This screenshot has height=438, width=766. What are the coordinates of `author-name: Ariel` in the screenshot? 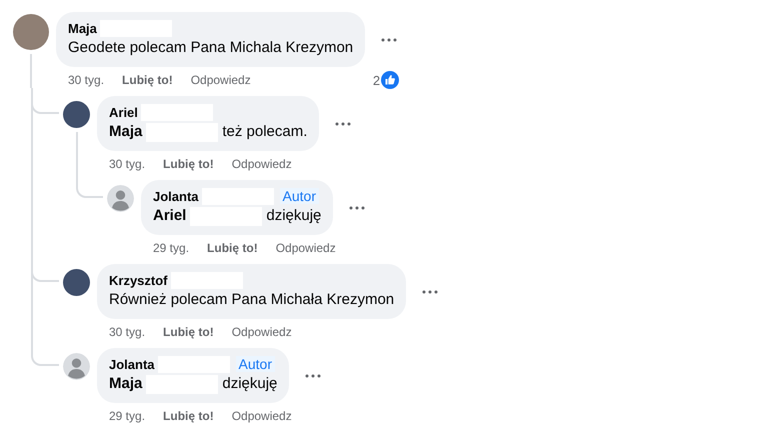 It's located at (123, 112).